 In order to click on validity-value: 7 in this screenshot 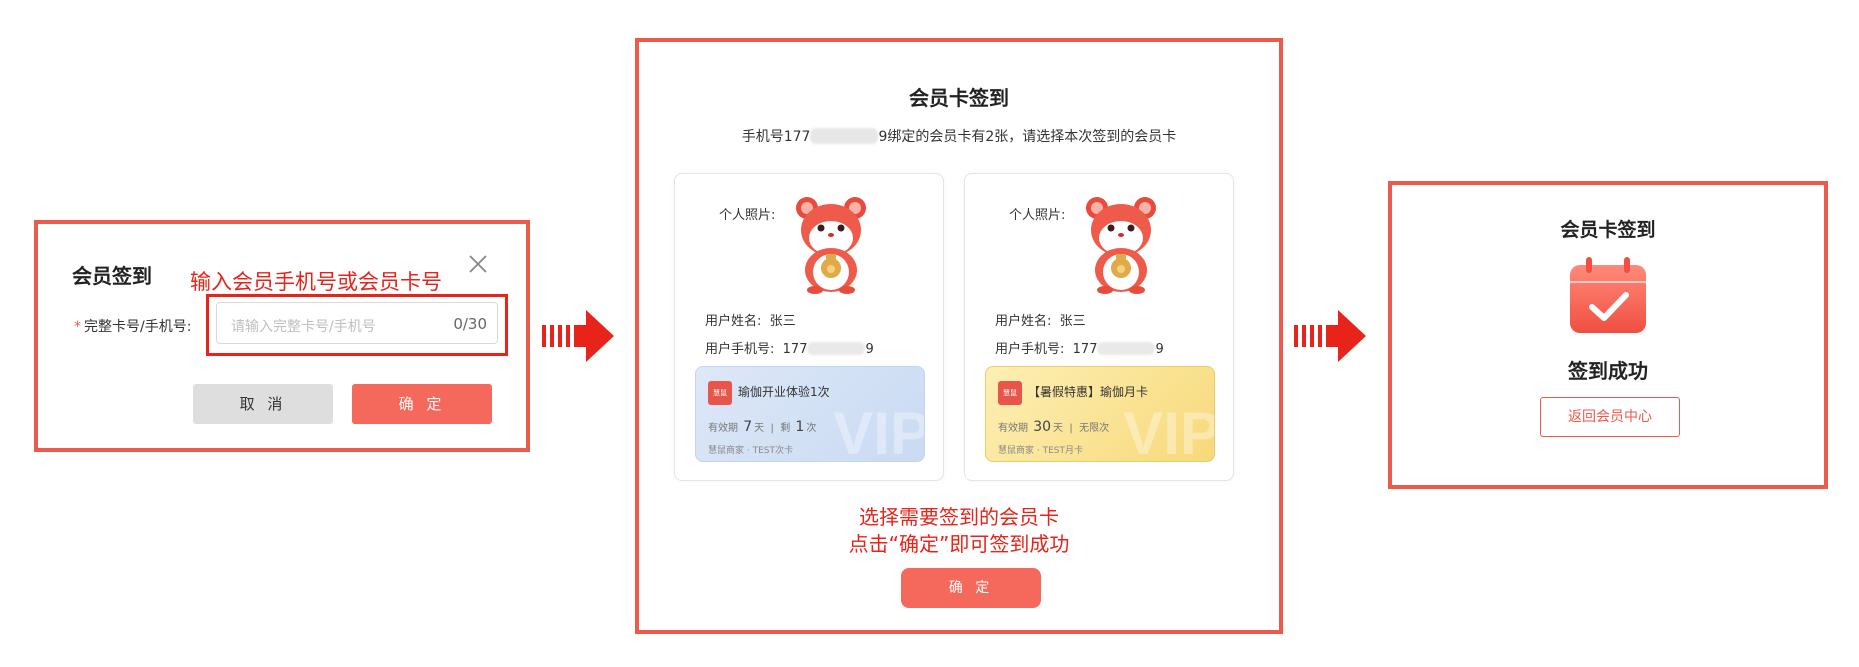, I will do `click(748, 427)`.